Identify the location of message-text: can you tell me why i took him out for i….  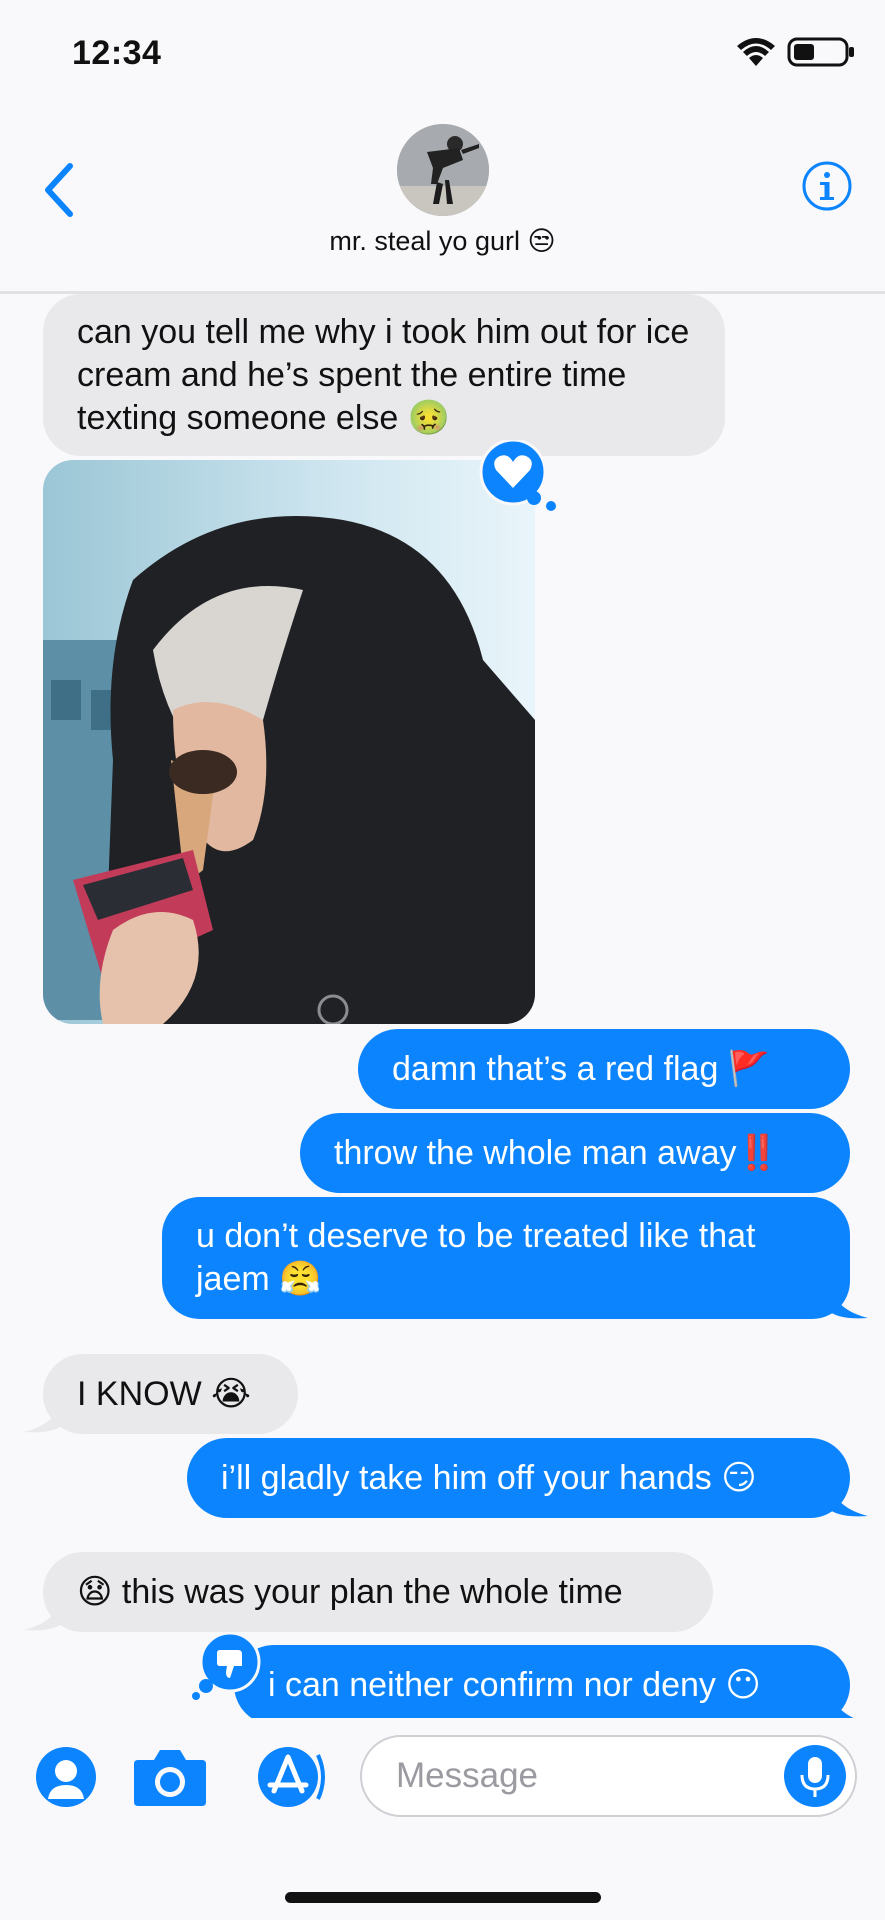
(383, 374).